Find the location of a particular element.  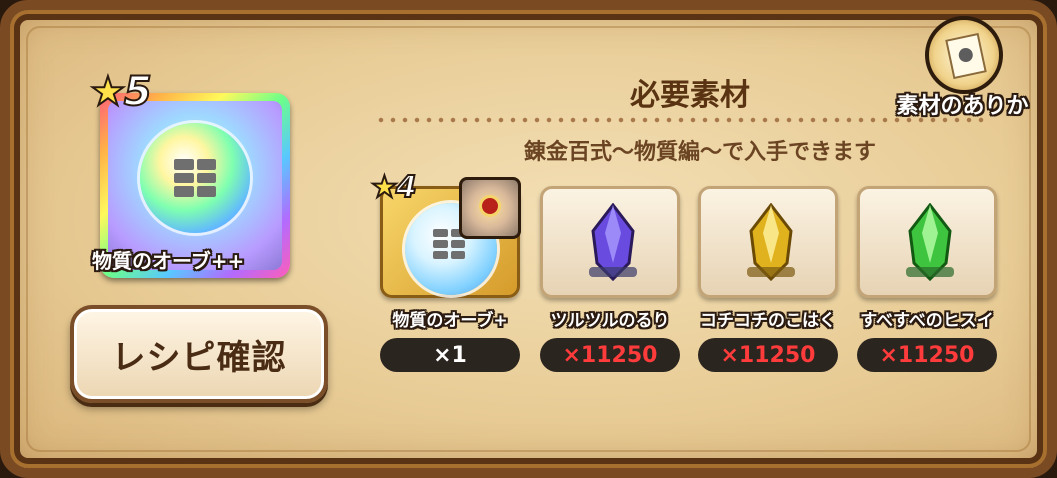

material-quantity: ×1 is located at coordinates (450, 355).